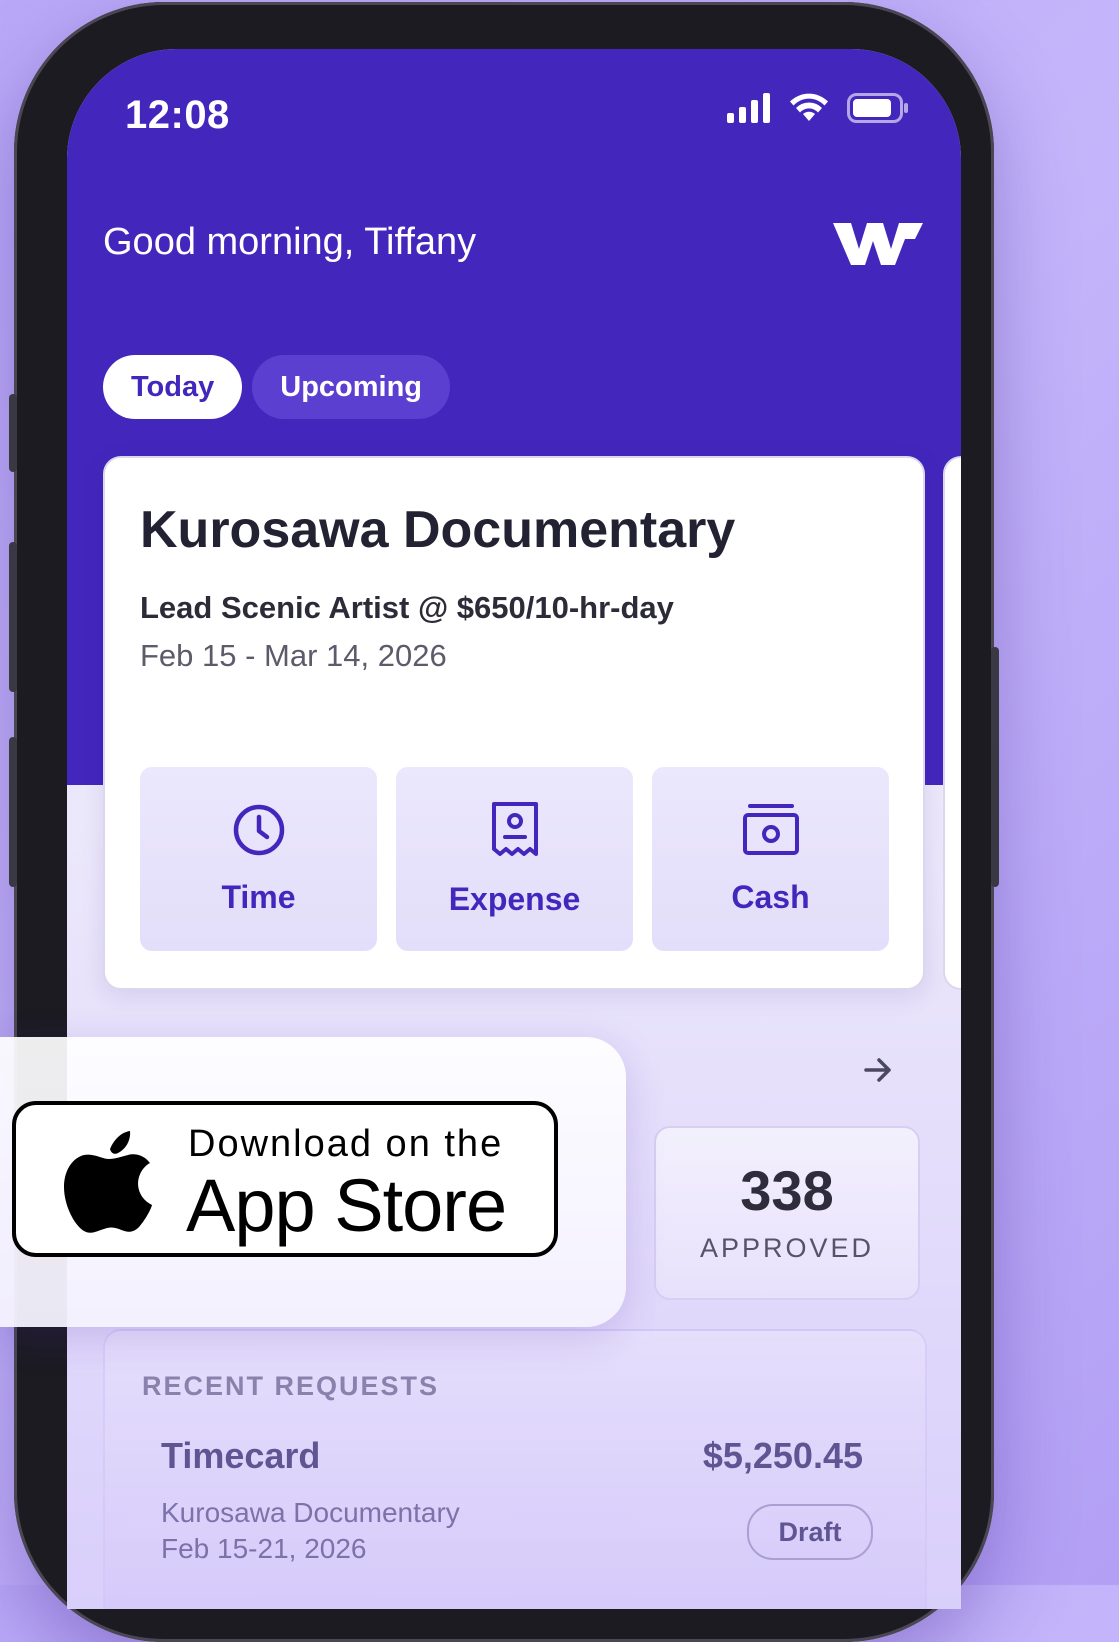 This screenshot has height=1642, width=1119. What do you see at coordinates (241, 1455) in the screenshot?
I see `request-title: Timecard` at bounding box center [241, 1455].